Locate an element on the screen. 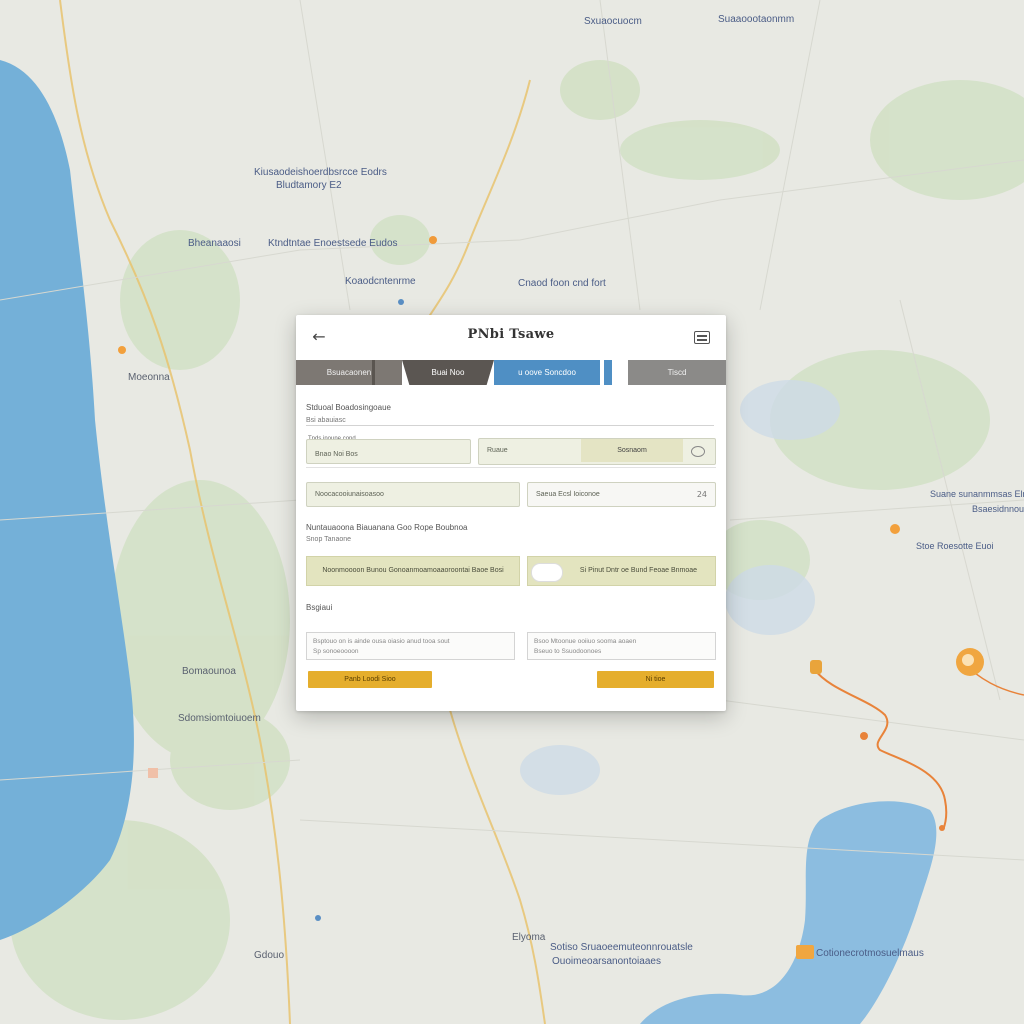 The height and width of the screenshot is (1024, 1024). tab-2: Buai Noo is located at coordinates (448, 372).